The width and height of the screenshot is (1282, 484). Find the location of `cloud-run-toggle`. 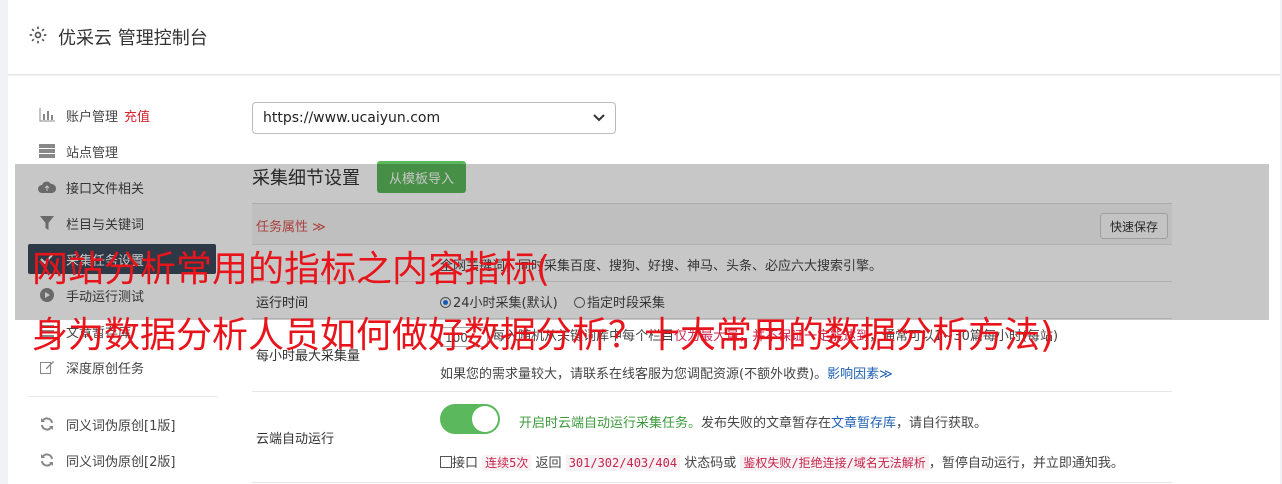

cloud-run-toggle is located at coordinates (470, 419).